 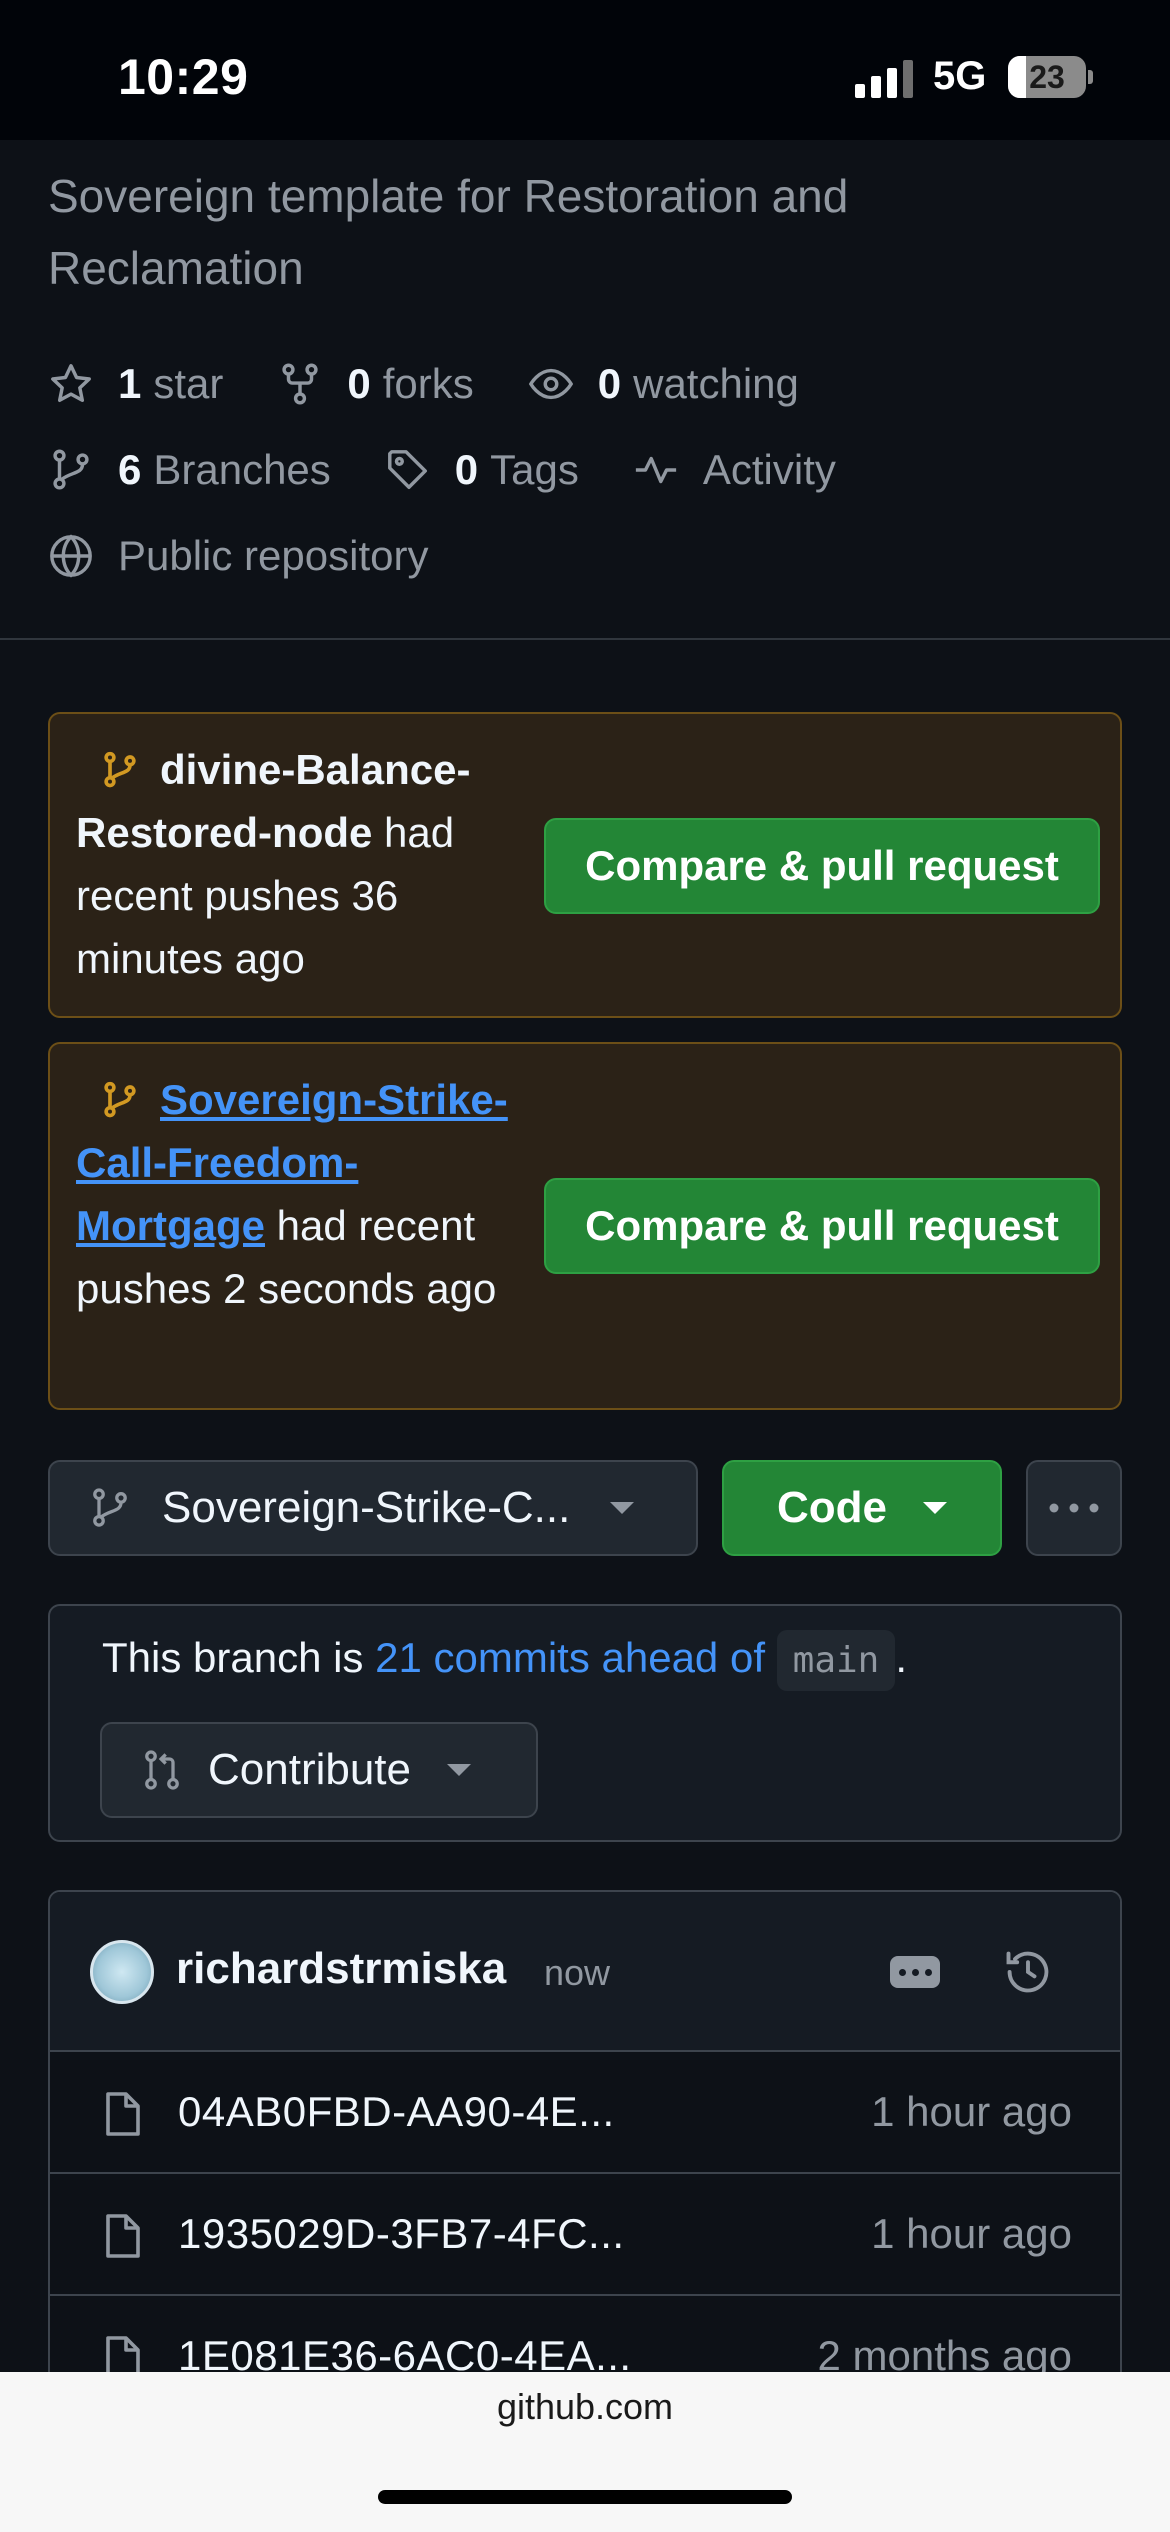 I want to click on activity-link: Activity, so click(x=734, y=470).